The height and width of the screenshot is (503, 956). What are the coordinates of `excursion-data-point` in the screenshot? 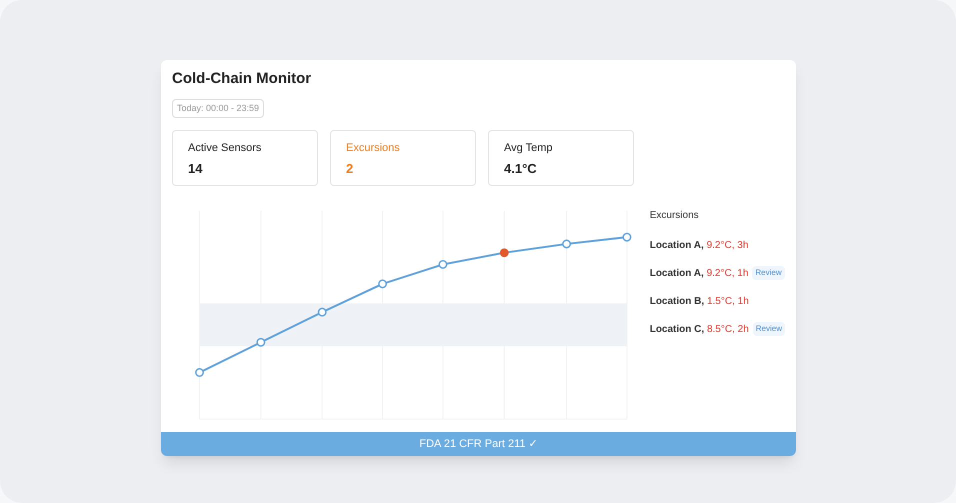 It's located at (504, 252).